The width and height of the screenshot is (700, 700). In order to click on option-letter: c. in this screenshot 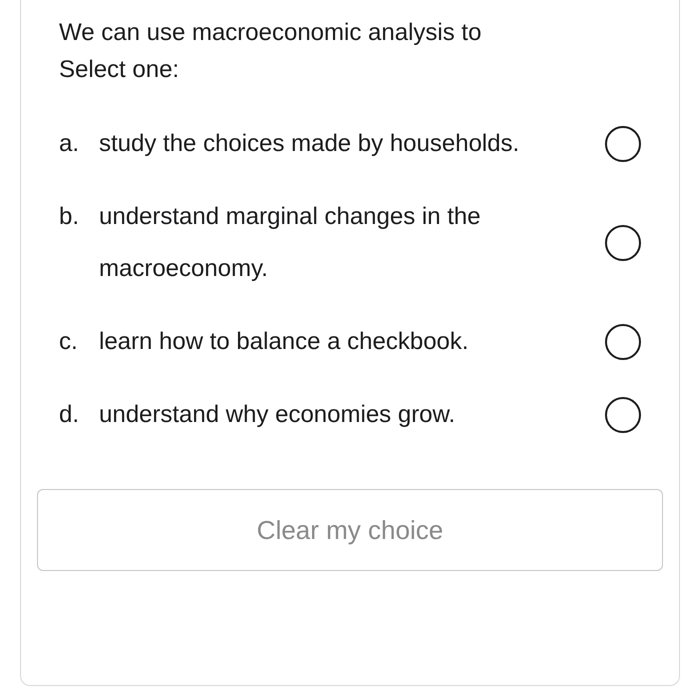, I will do `click(69, 342)`.